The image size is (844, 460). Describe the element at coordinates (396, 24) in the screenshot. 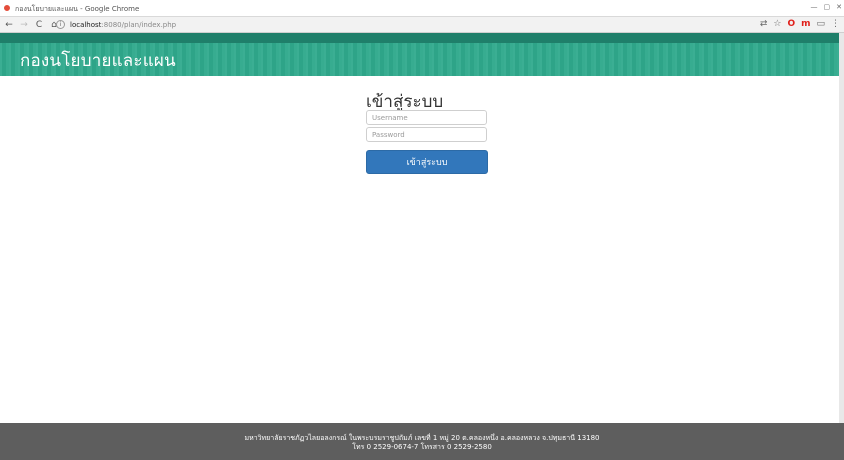

I see `address-bar: i localhost :8080/plan/index.php` at that location.